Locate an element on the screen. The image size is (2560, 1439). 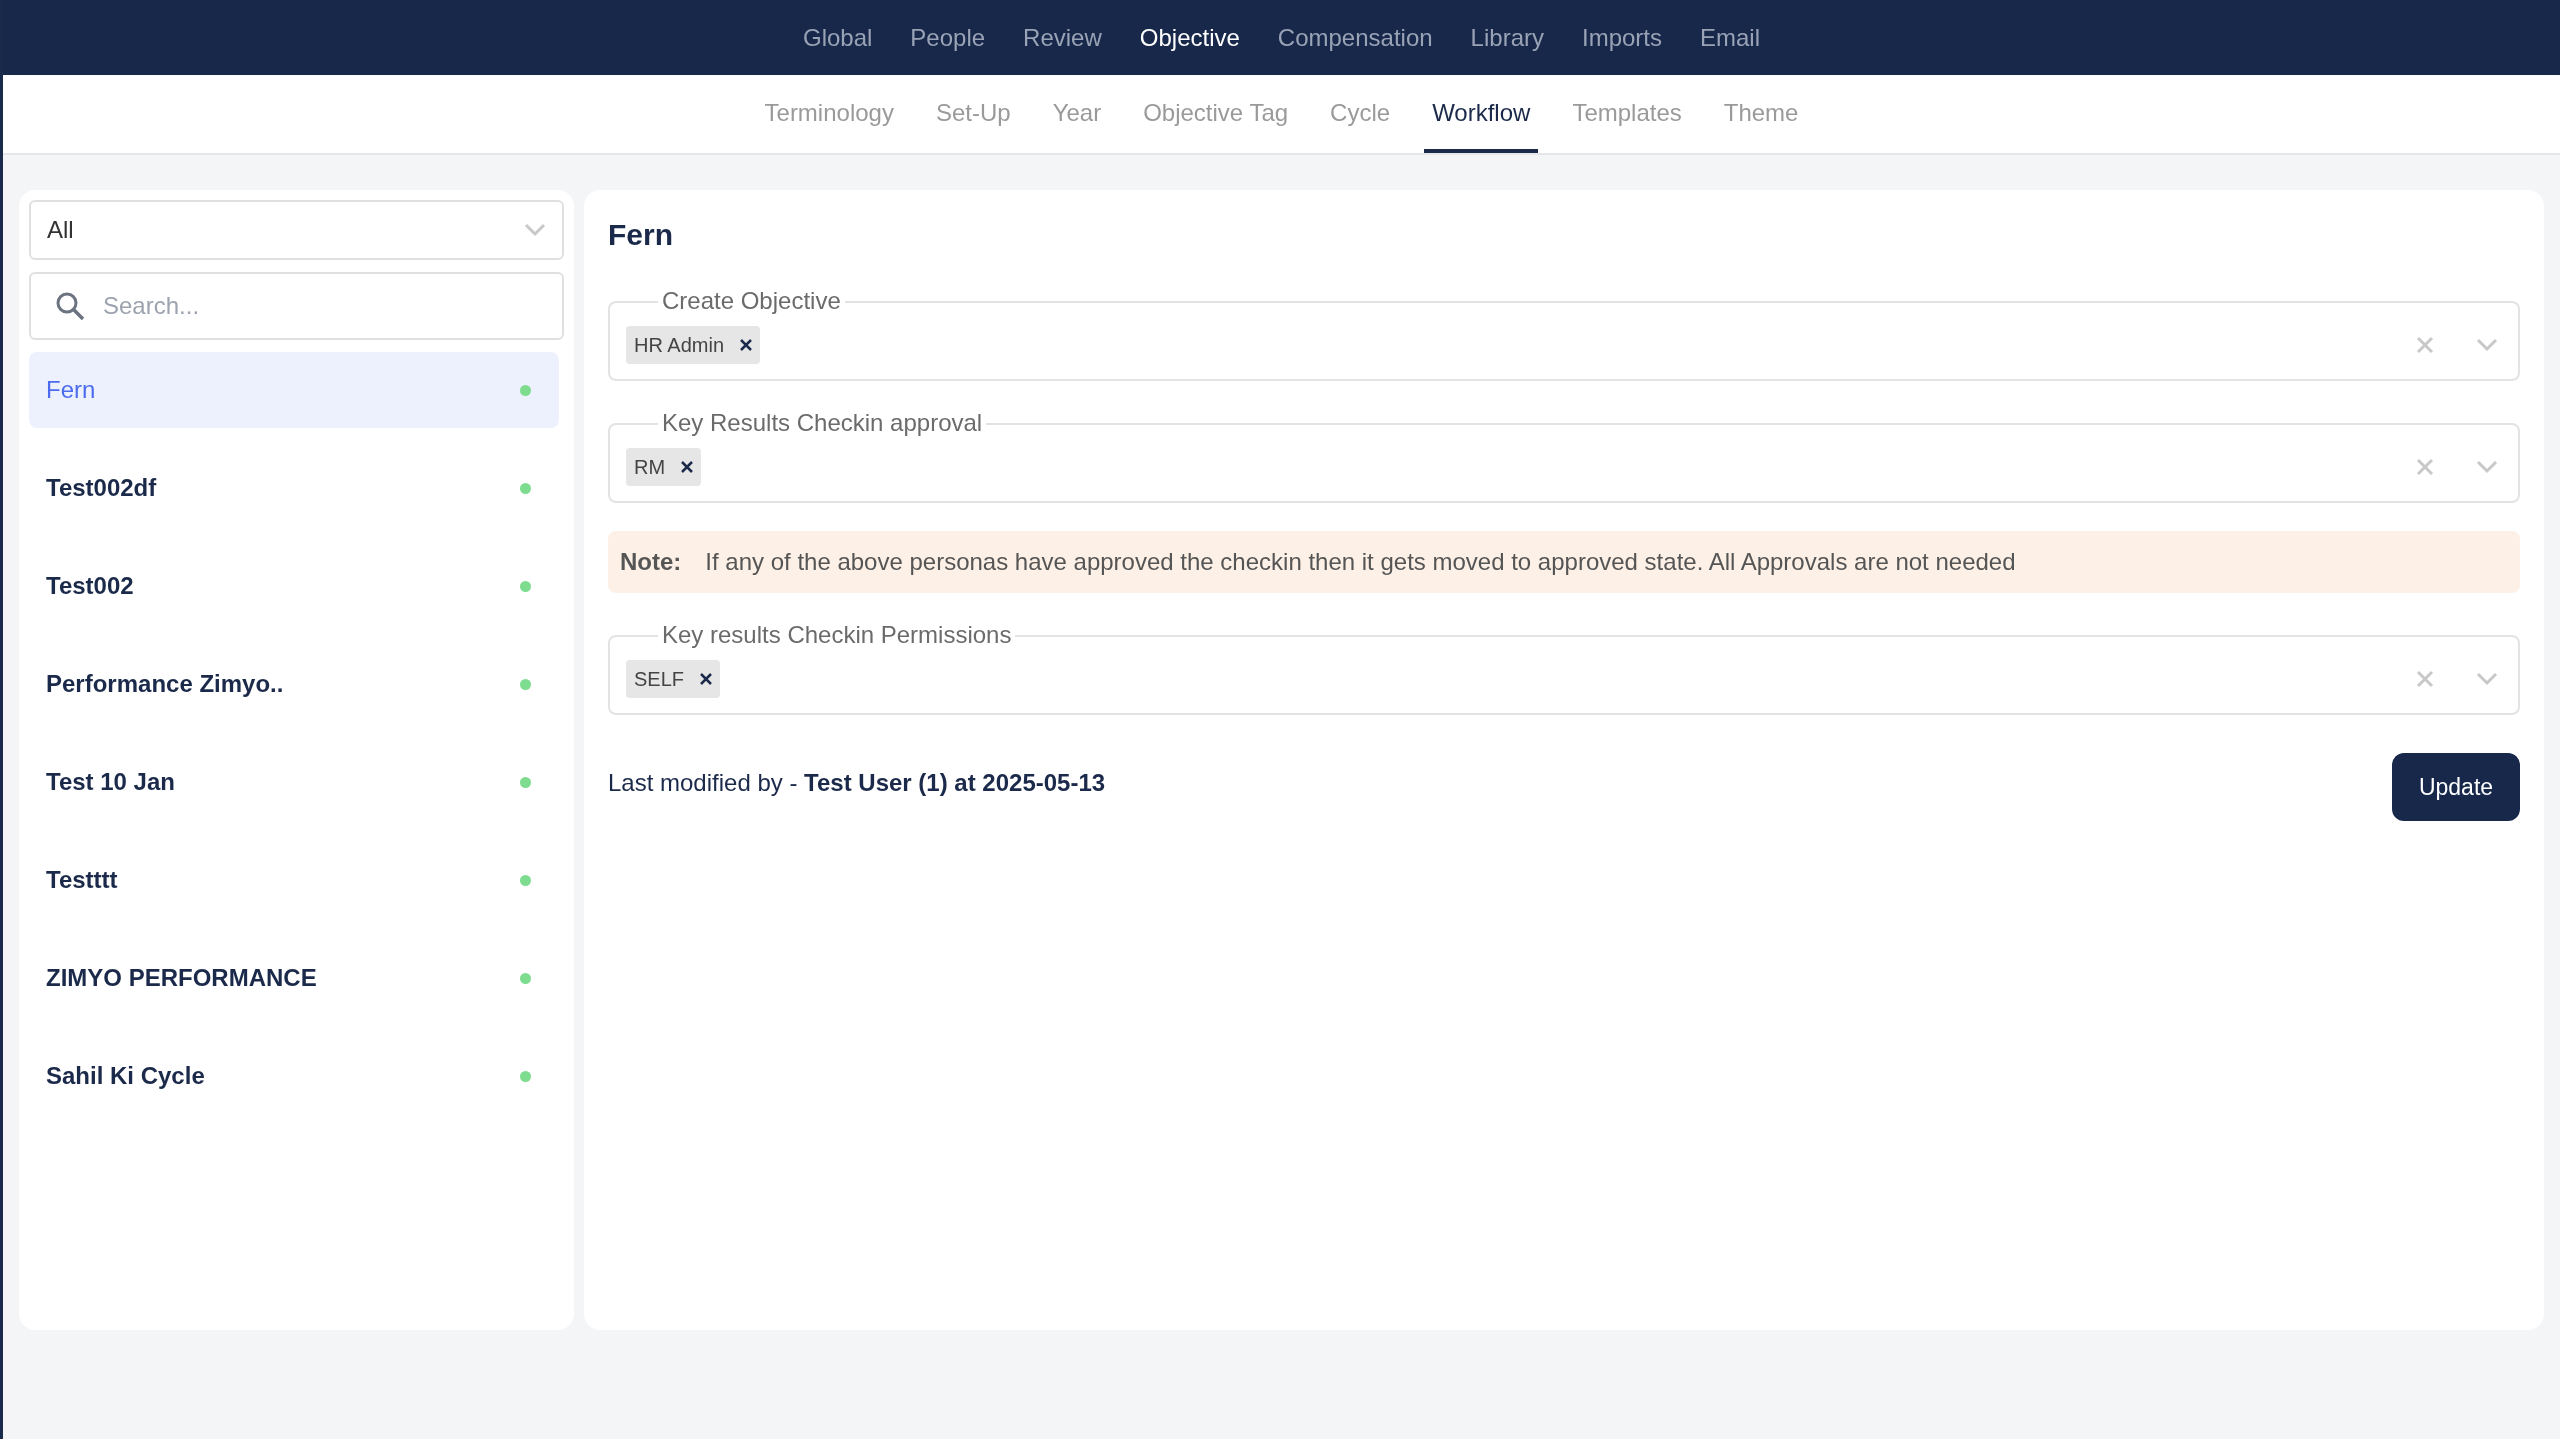
note-text: If any of the above personas have approved the checkin then it gets moved to approved state. All Approvals are not needed is located at coordinates (1360, 562).